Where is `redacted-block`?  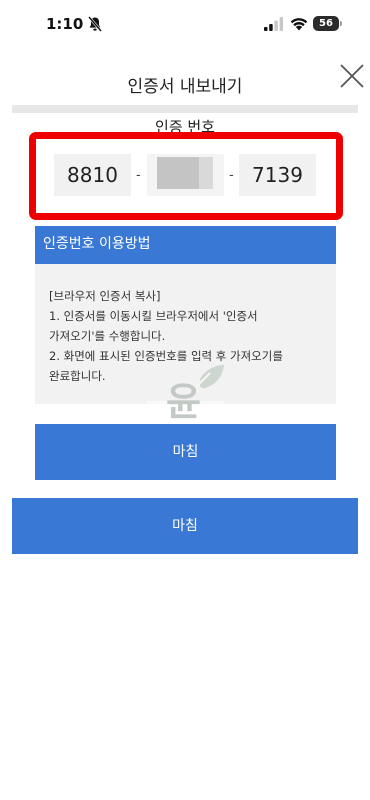
redacted-block is located at coordinates (185, 173).